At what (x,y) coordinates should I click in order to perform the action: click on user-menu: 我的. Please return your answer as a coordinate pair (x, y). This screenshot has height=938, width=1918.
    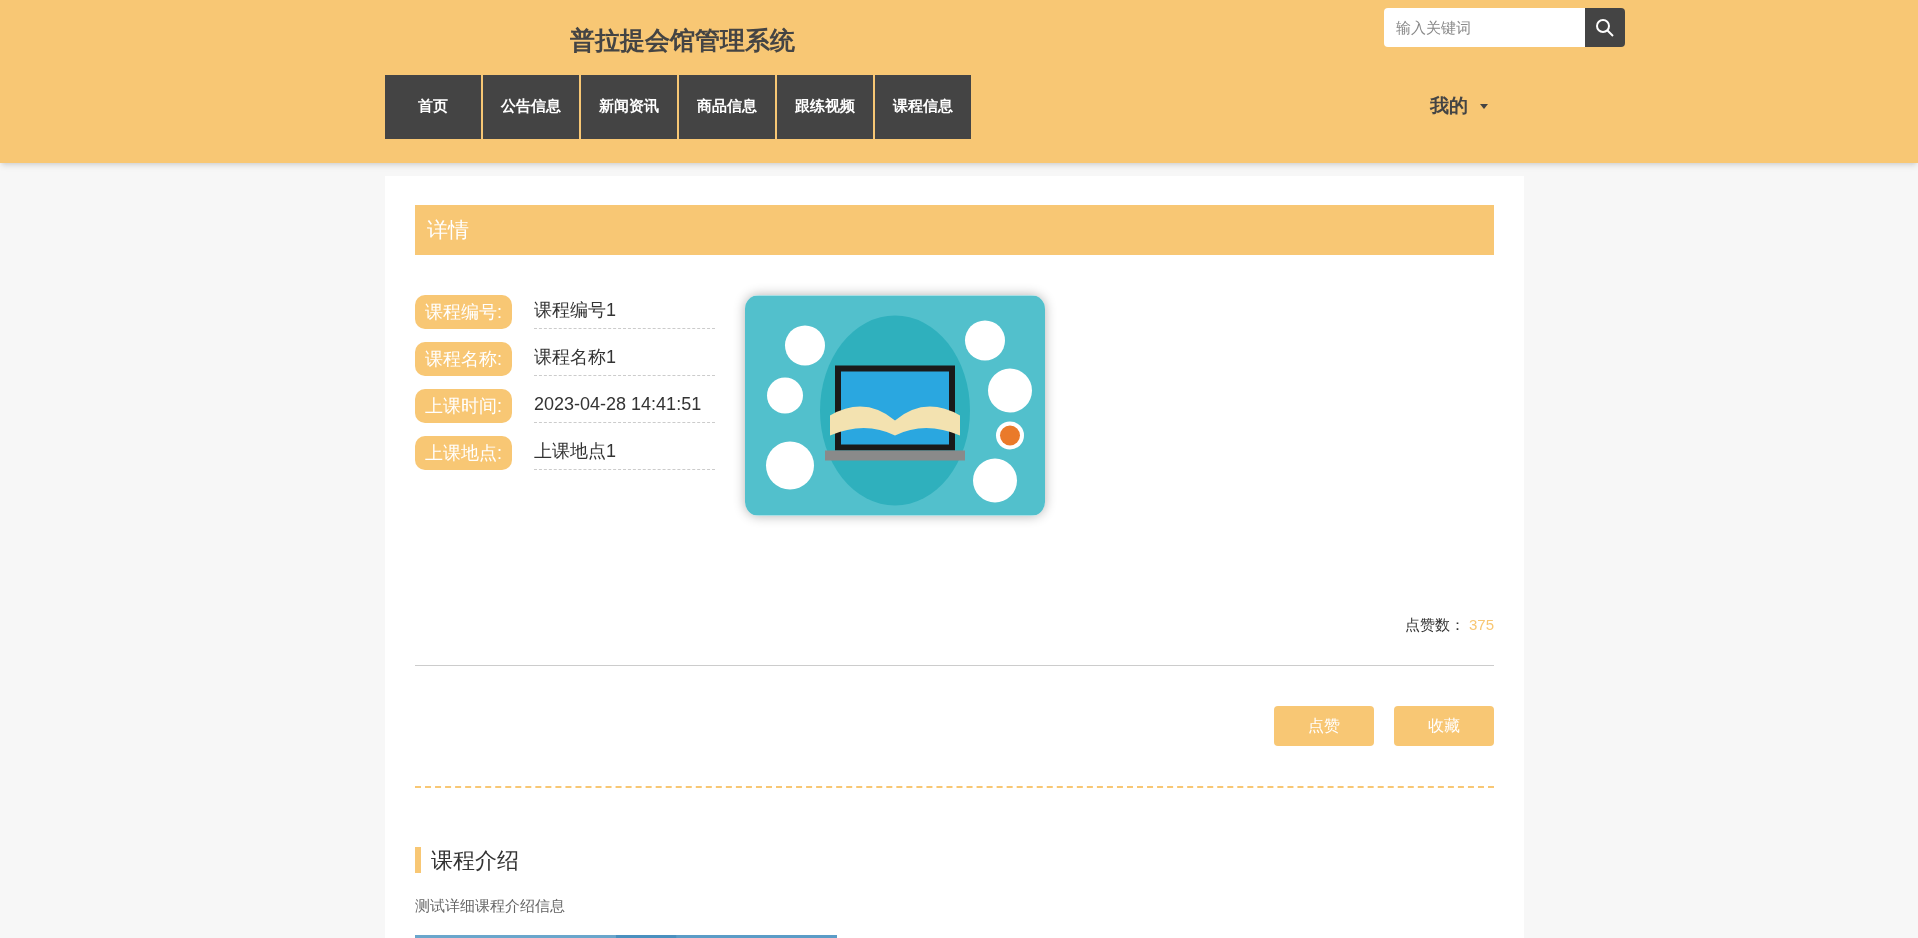
    Looking at the image, I should click on (1459, 106).